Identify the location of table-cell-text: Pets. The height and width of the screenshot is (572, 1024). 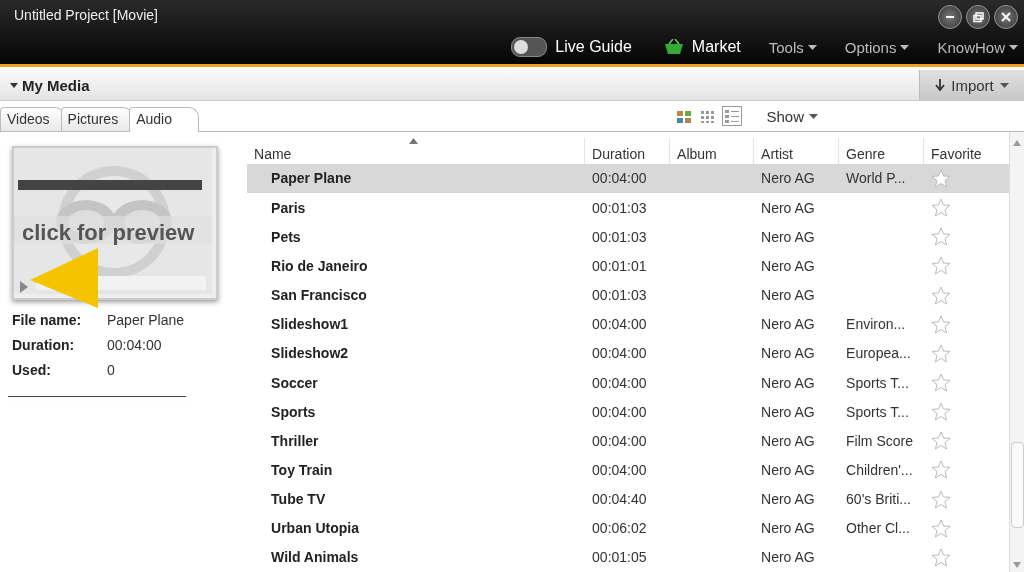
(286, 236).